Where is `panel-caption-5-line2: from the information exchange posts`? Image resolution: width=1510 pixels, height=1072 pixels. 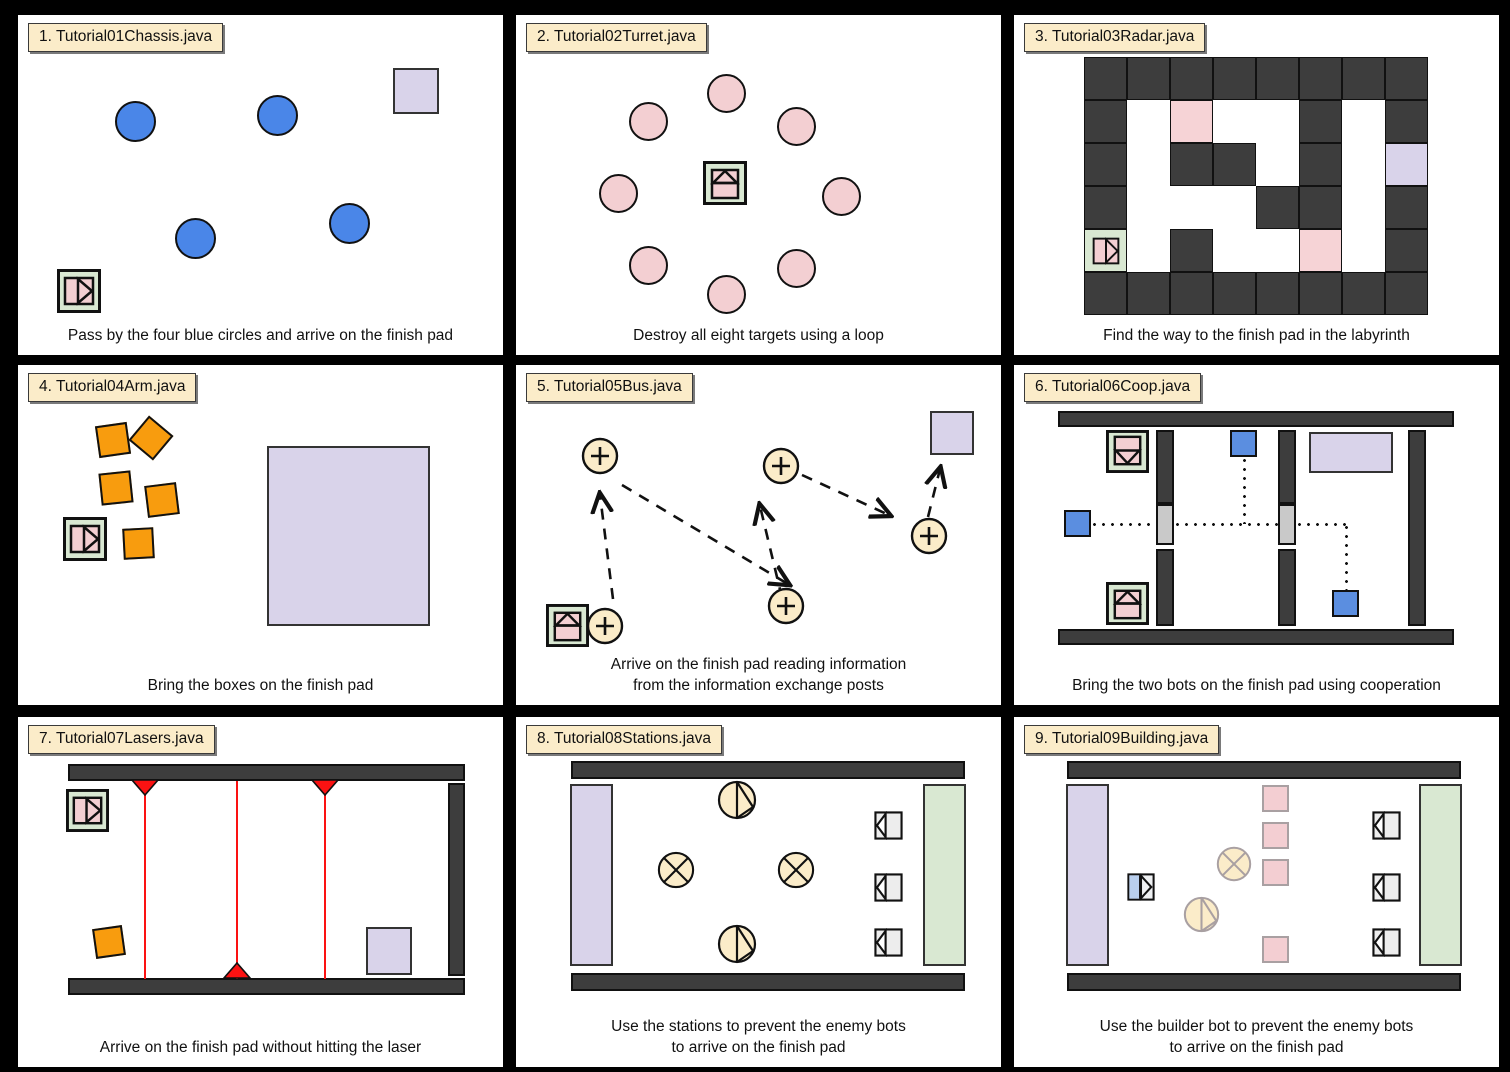 panel-caption-5-line2: from the information exchange posts is located at coordinates (758, 686).